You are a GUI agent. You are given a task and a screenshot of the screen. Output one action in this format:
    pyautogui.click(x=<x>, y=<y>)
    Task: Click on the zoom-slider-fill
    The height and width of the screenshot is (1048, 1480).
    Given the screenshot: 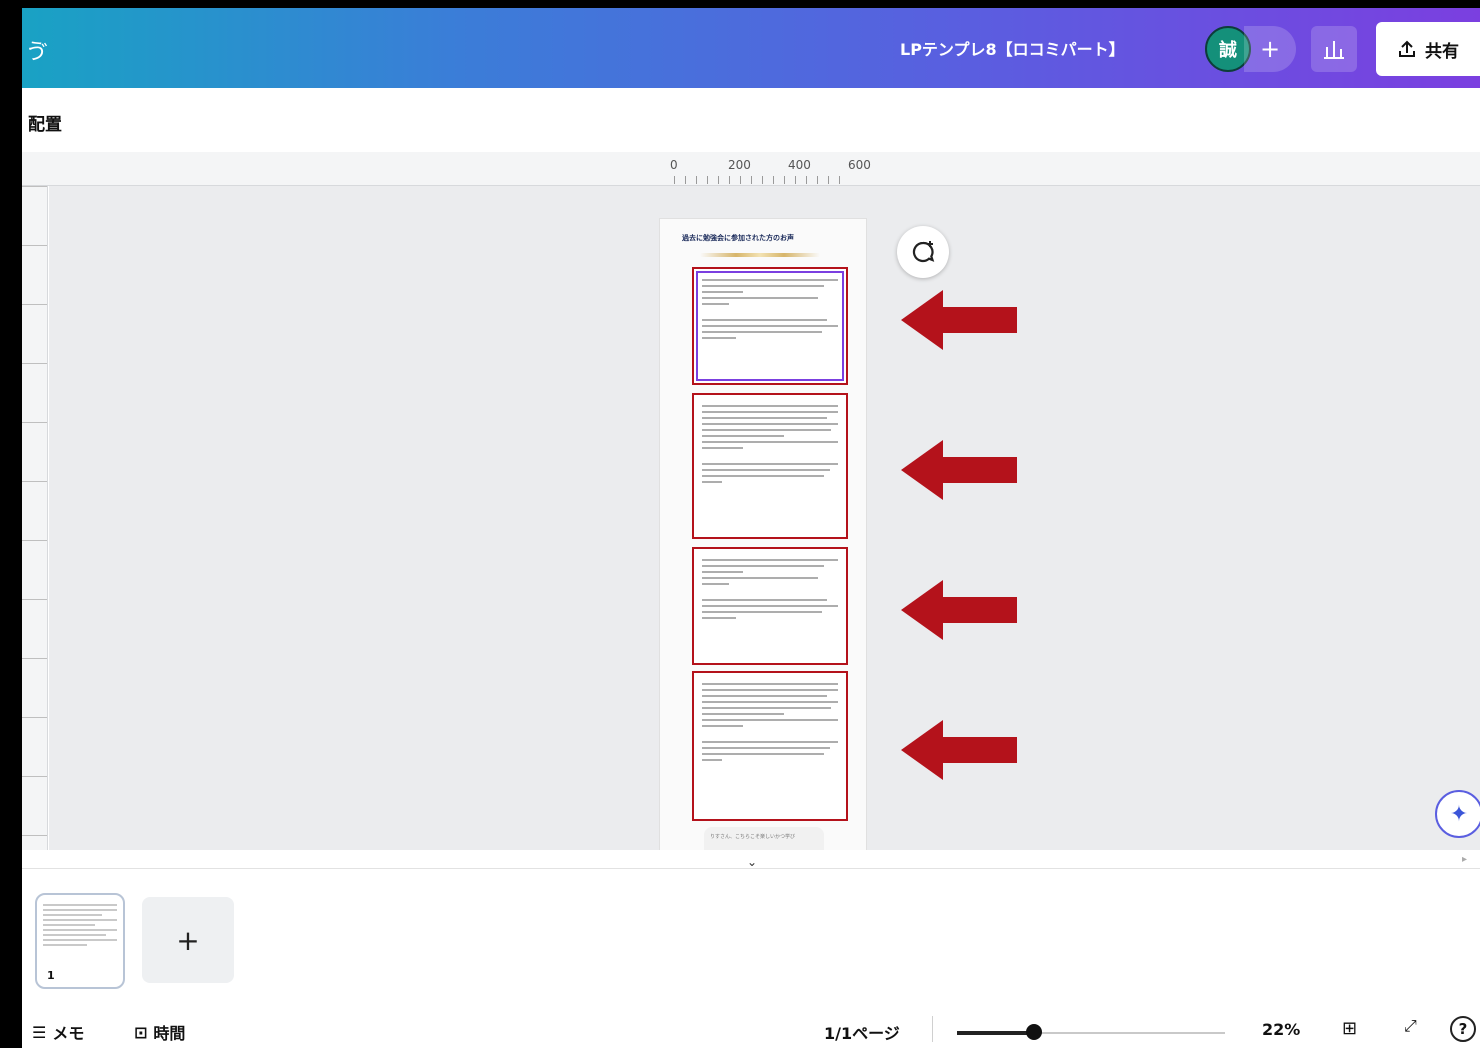 What is the action you would take?
    pyautogui.click(x=995, y=1033)
    